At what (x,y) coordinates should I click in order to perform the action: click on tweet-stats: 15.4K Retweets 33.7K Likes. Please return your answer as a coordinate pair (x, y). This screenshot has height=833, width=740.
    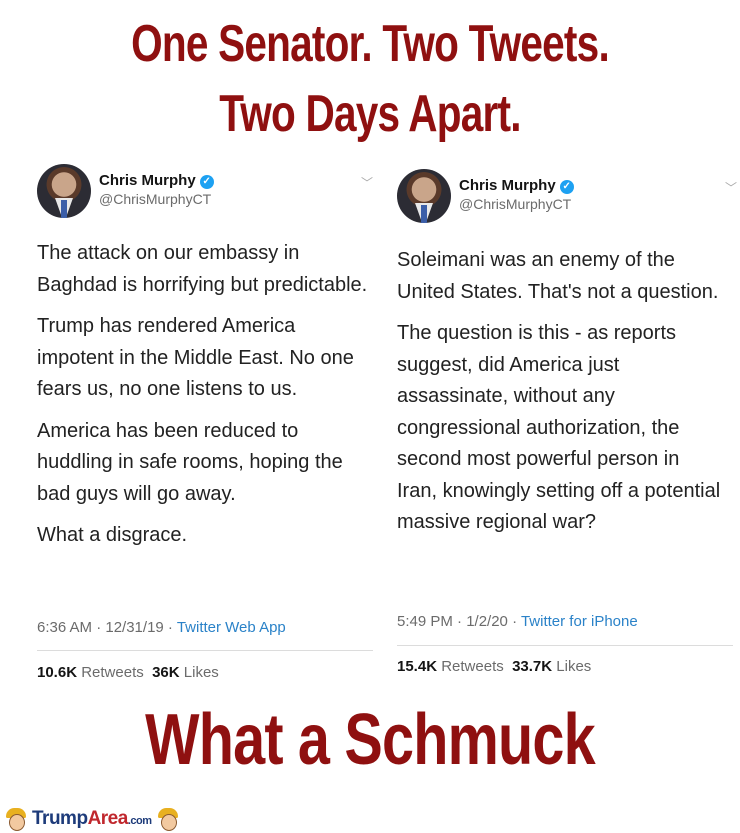
    Looking at the image, I should click on (494, 666).